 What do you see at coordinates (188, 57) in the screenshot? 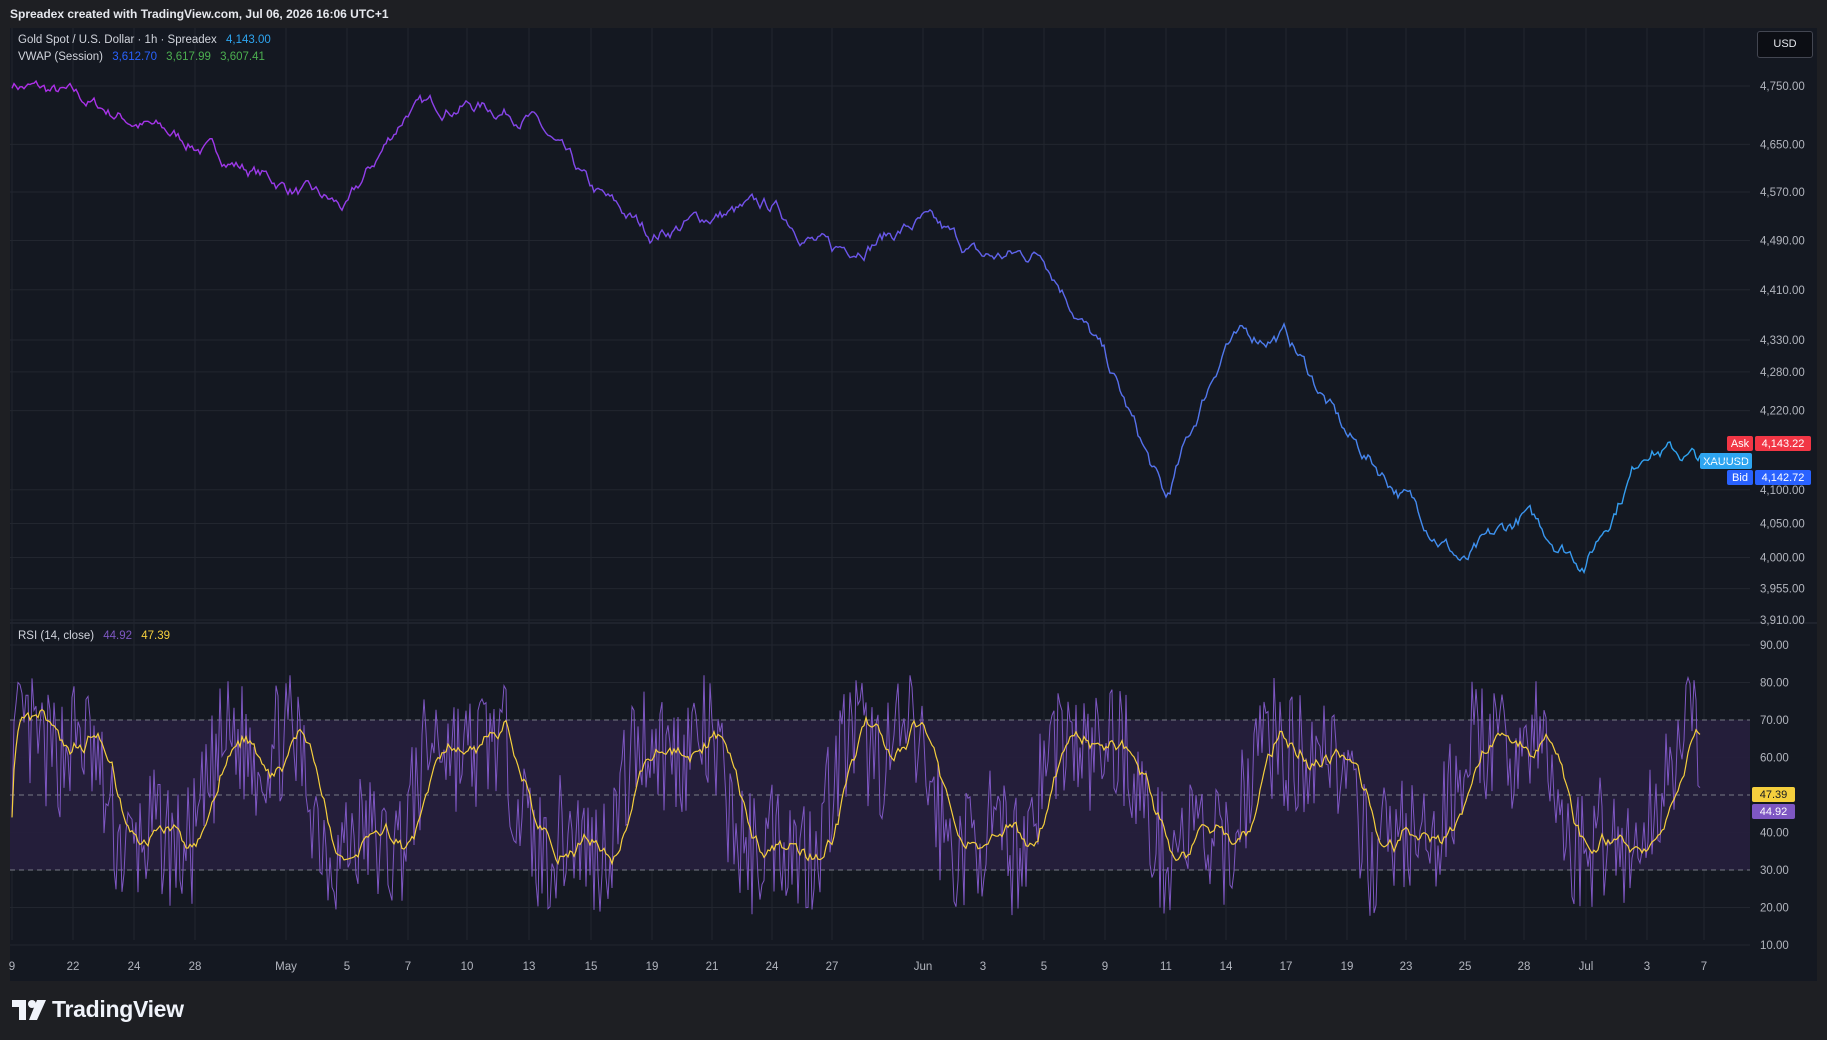
I see `vwap-value-2: 3,617.99` at bounding box center [188, 57].